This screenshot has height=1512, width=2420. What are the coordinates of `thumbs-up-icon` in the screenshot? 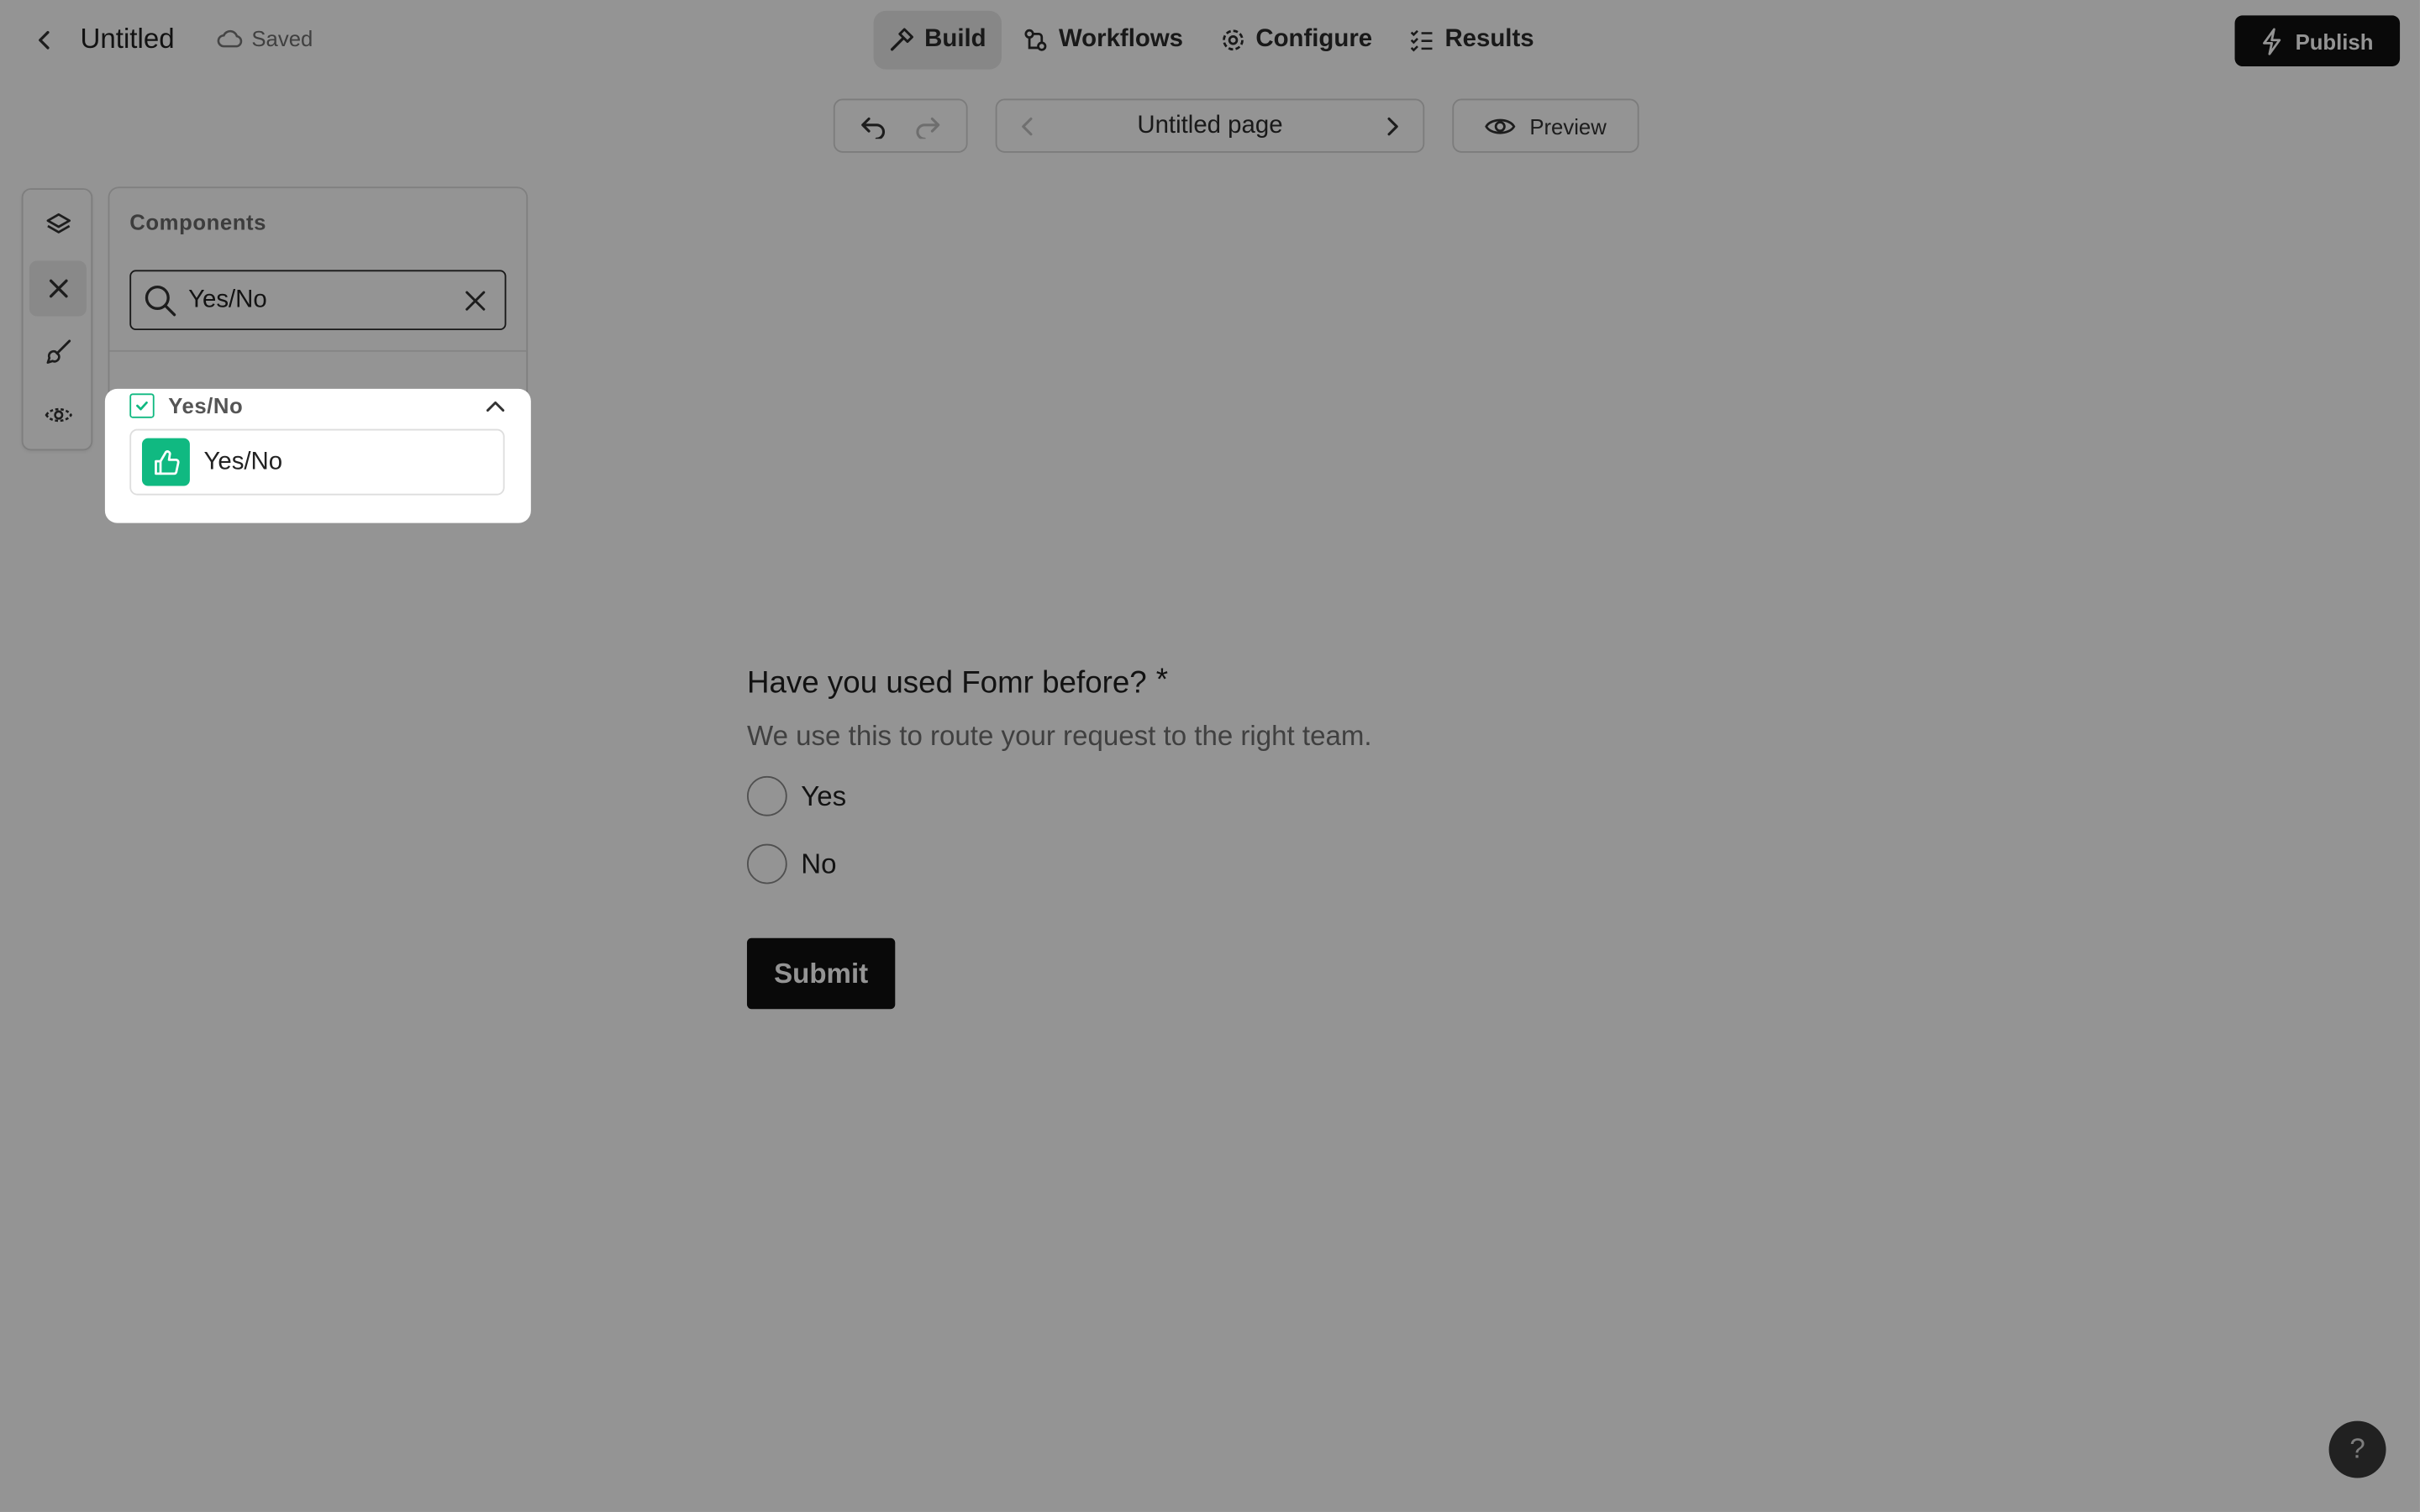 It's located at (165, 462).